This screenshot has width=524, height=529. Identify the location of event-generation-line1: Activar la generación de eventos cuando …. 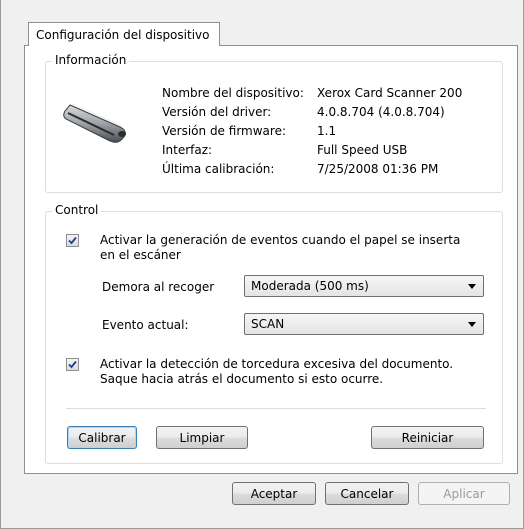
(280, 240).